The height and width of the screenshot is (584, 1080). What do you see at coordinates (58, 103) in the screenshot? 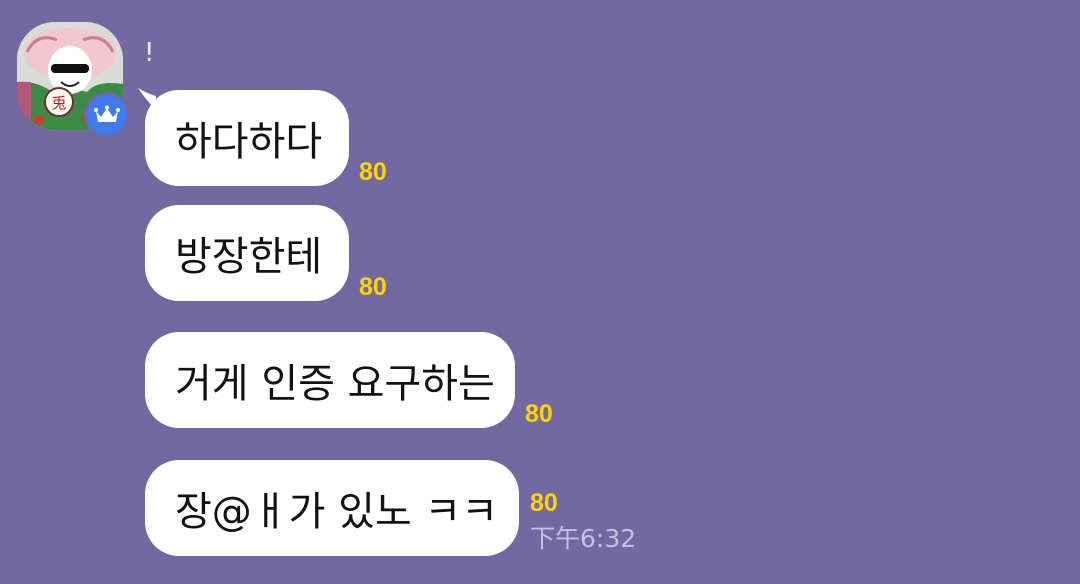
I see `svg-text: 兎` at bounding box center [58, 103].